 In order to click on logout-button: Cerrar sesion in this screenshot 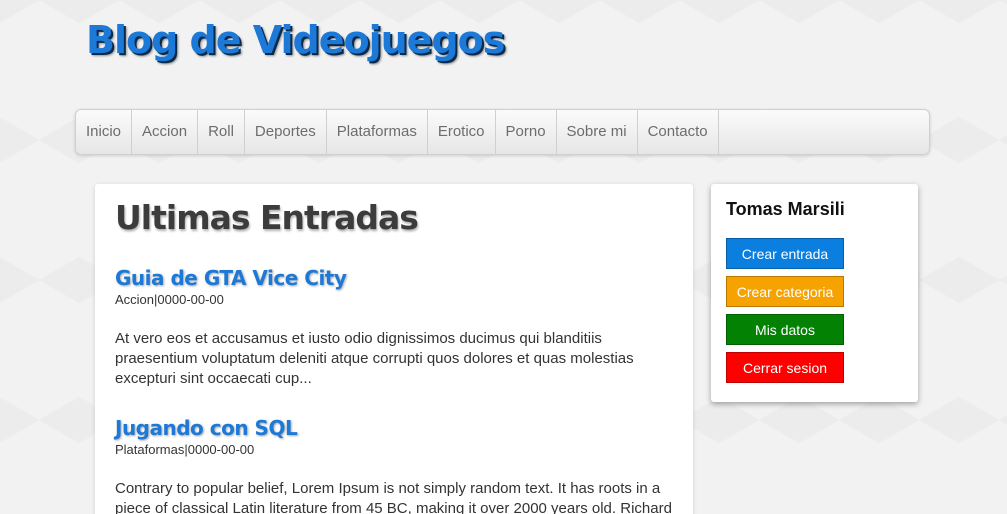, I will do `click(785, 367)`.